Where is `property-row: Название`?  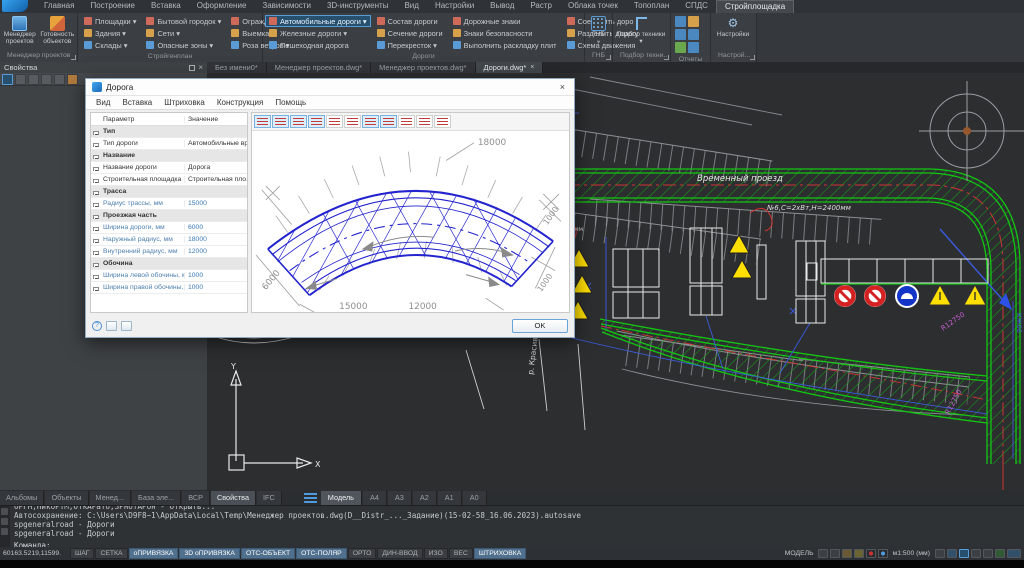
property-row: Название is located at coordinates (169, 156).